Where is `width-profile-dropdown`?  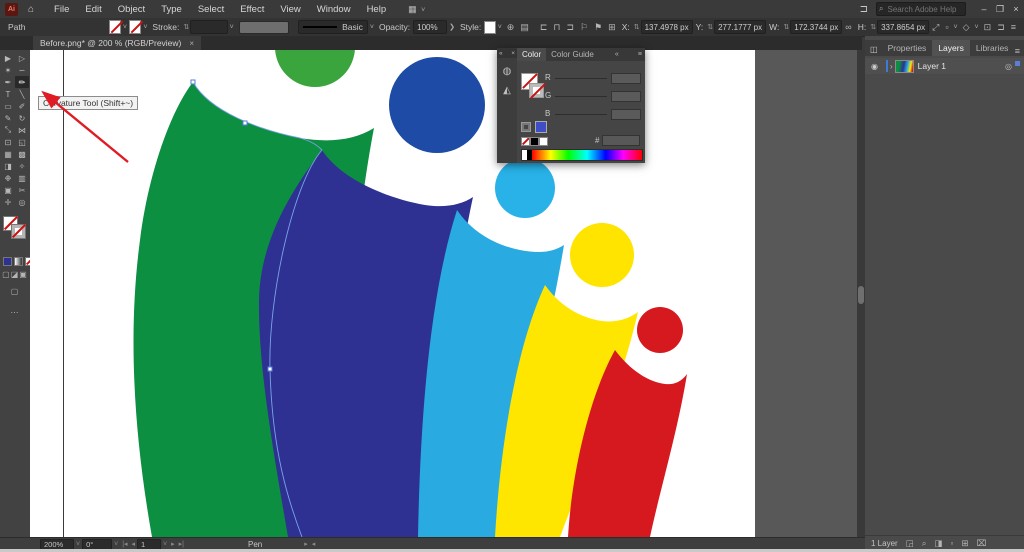 width-profile-dropdown is located at coordinates (264, 27).